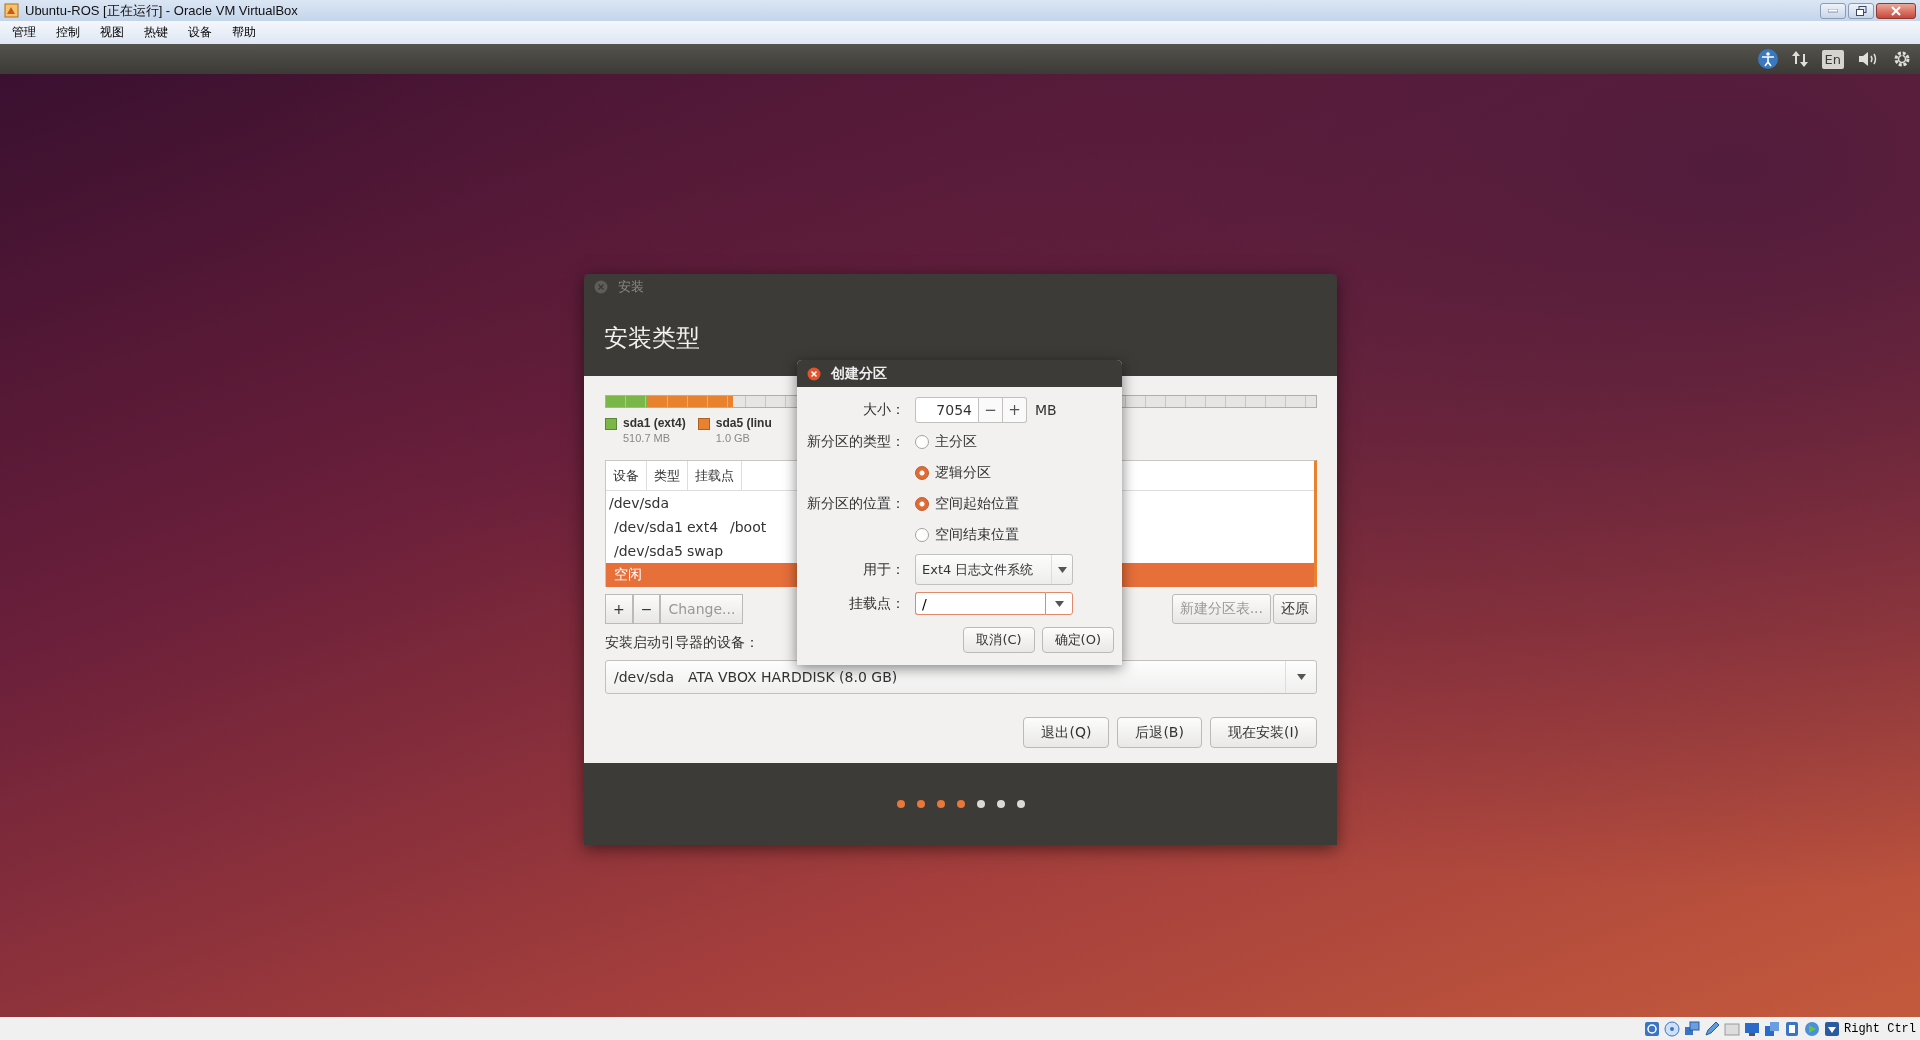 This screenshot has height=1040, width=1920. Describe the element at coordinates (855, 442) in the screenshot. I see `field-label: 新分区的类型：` at that location.